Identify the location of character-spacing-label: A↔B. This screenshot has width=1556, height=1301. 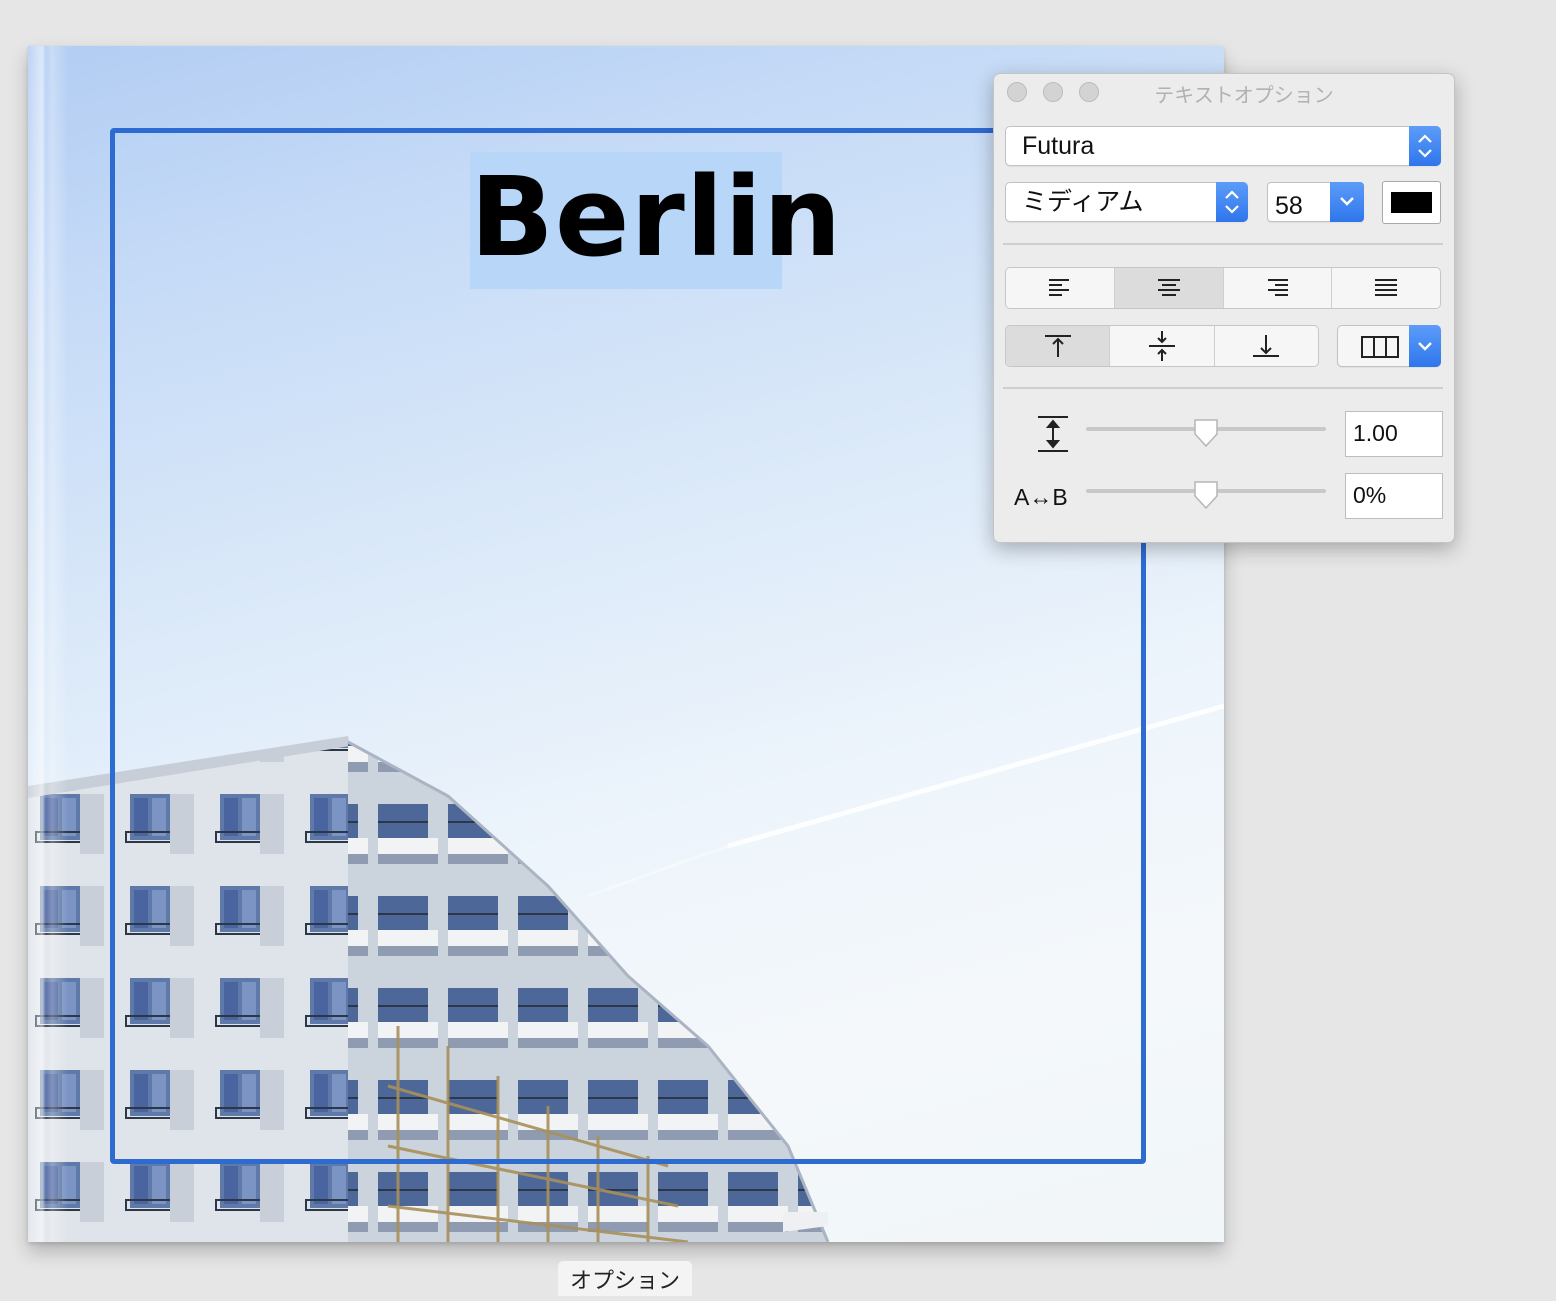
(1041, 497).